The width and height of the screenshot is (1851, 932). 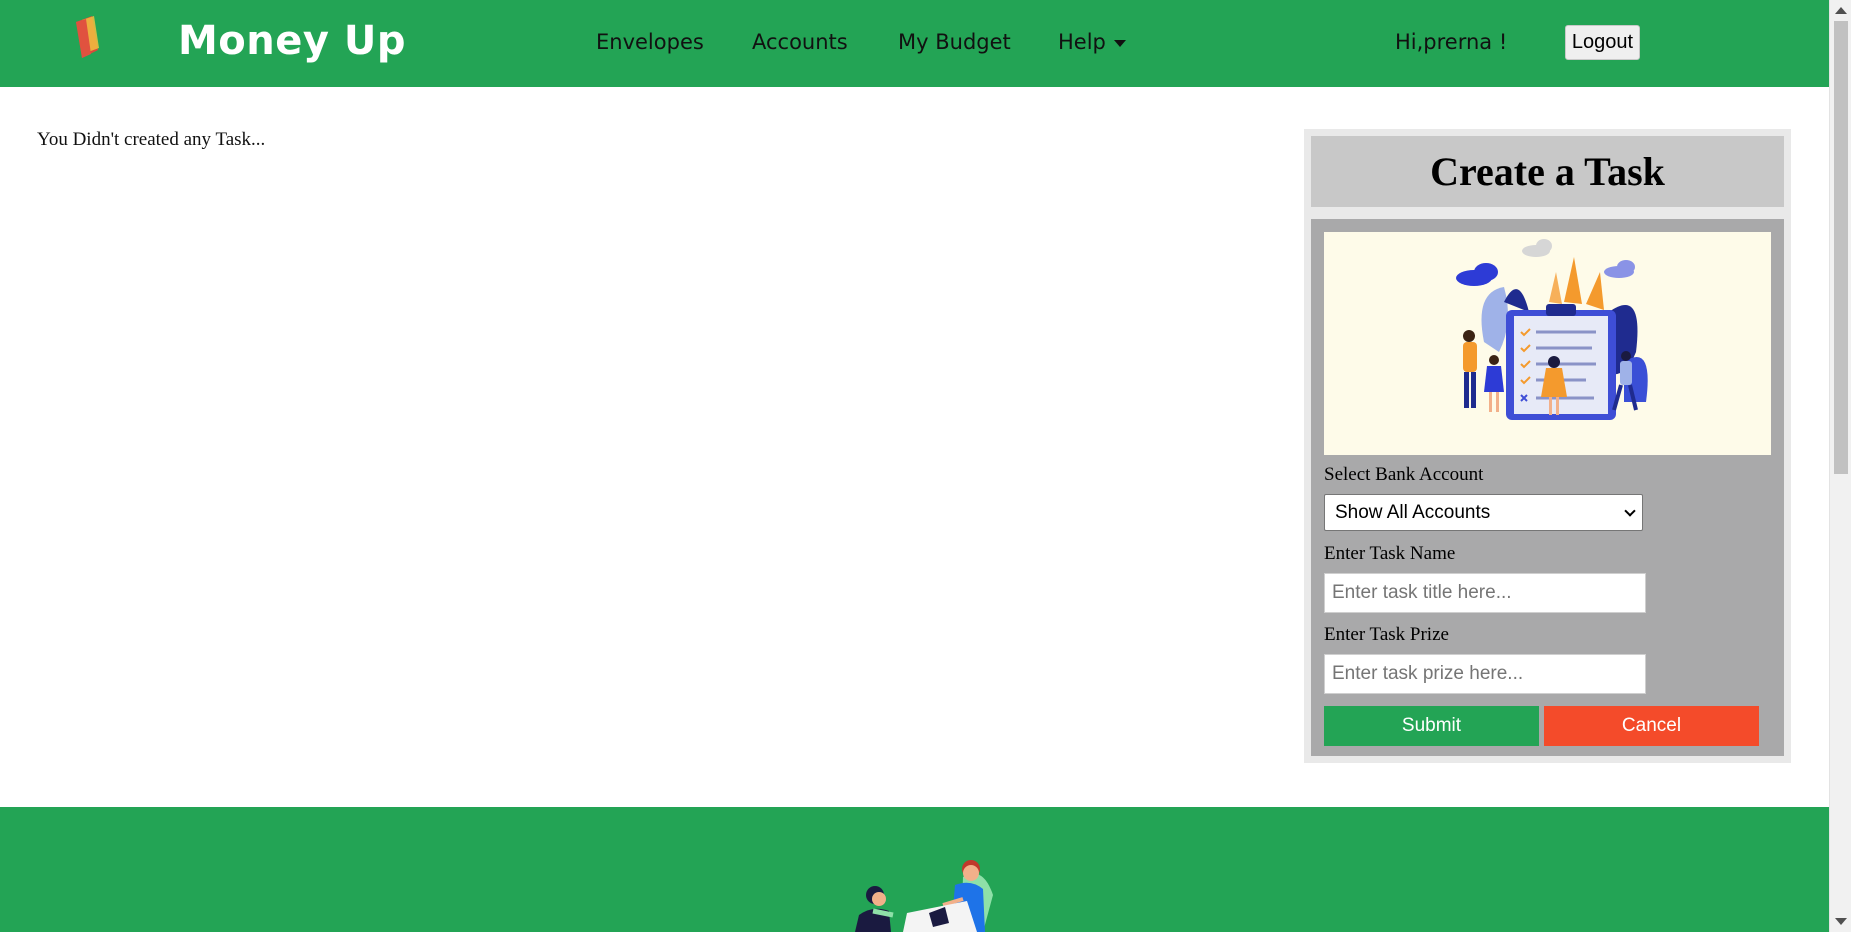 What do you see at coordinates (1390, 553) in the screenshot?
I see `task-name-label: Enter Task Name` at bounding box center [1390, 553].